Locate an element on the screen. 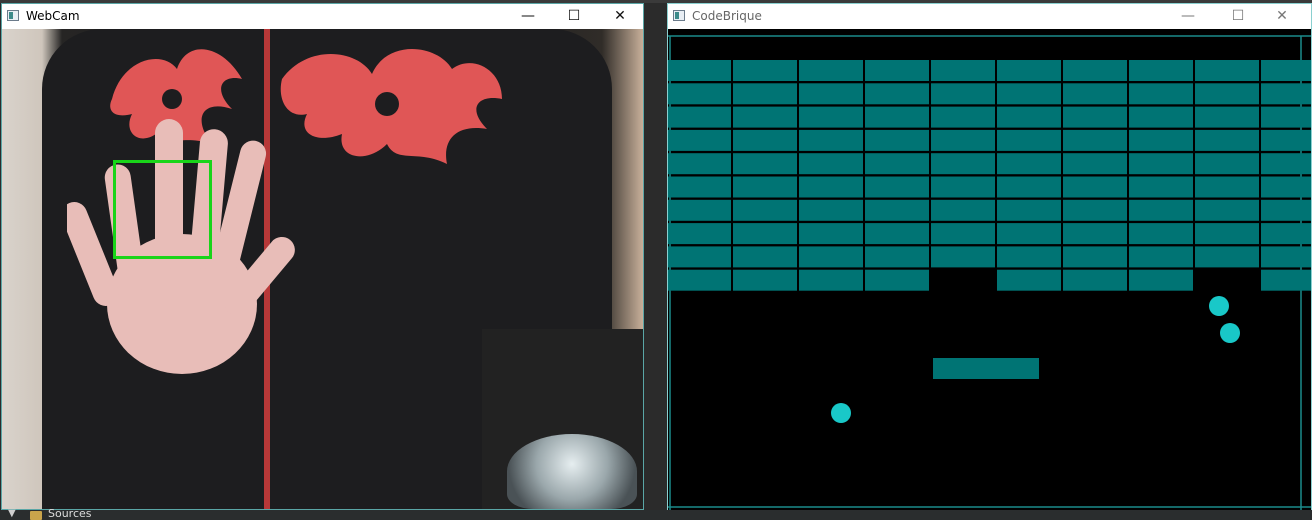  sources-label: Sources is located at coordinates (70, 514).